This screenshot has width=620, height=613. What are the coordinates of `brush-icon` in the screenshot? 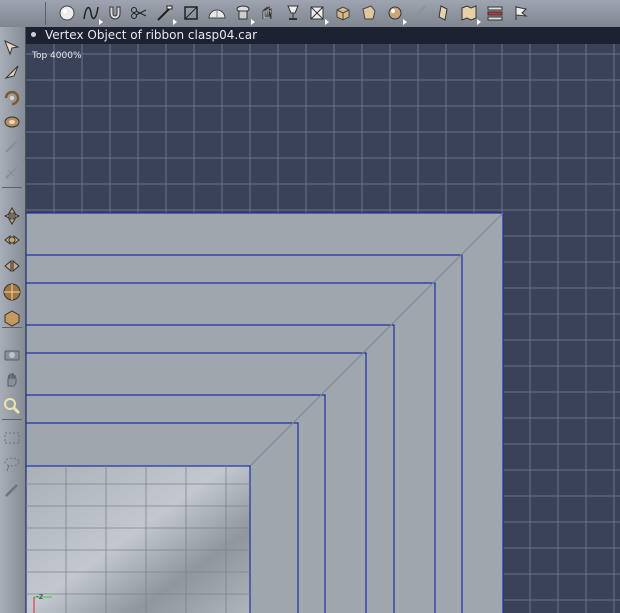 It's located at (419, 13).